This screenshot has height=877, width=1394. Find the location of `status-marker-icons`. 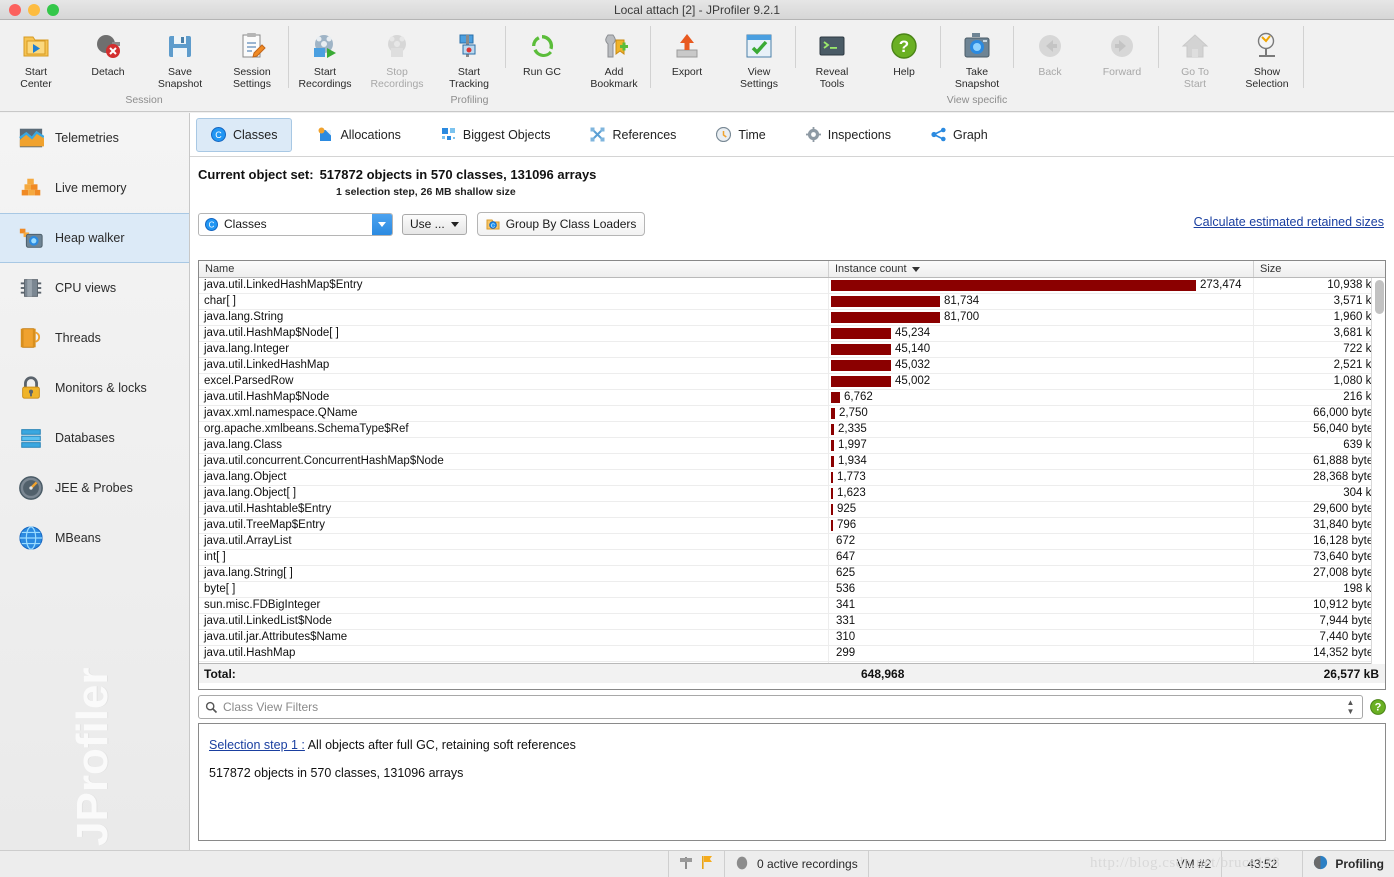

status-marker-icons is located at coordinates (696, 864).